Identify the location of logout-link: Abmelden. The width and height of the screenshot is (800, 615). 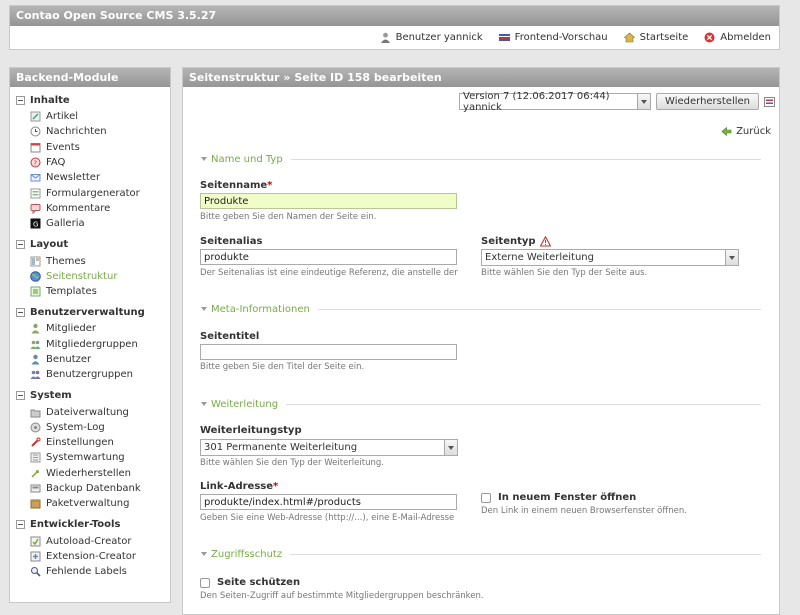
(737, 37).